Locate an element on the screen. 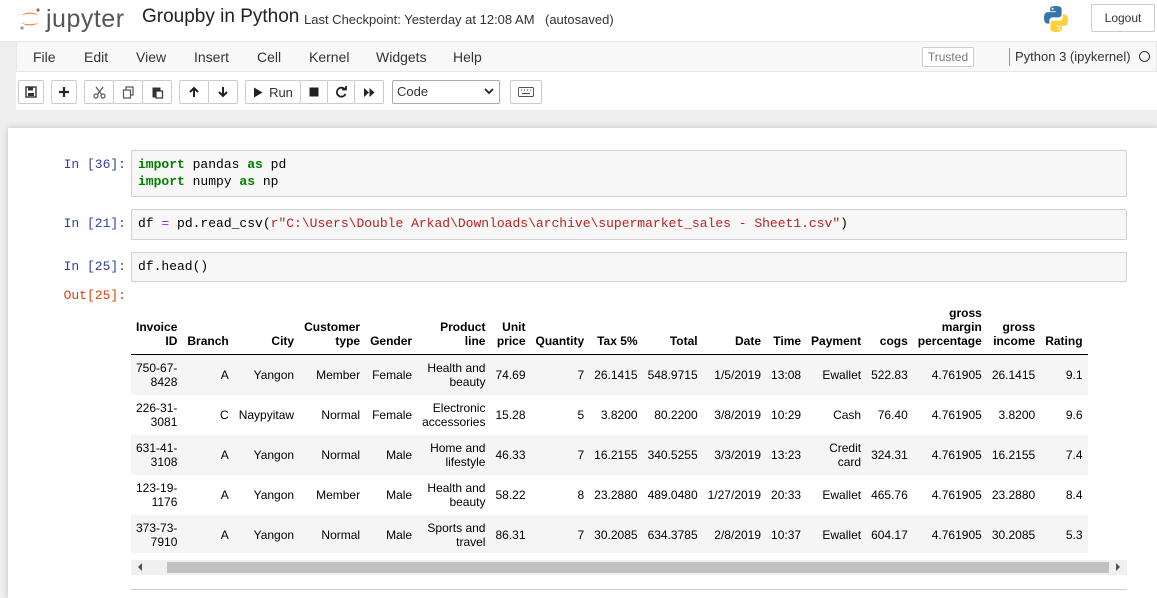  restart-icon is located at coordinates (341, 92).